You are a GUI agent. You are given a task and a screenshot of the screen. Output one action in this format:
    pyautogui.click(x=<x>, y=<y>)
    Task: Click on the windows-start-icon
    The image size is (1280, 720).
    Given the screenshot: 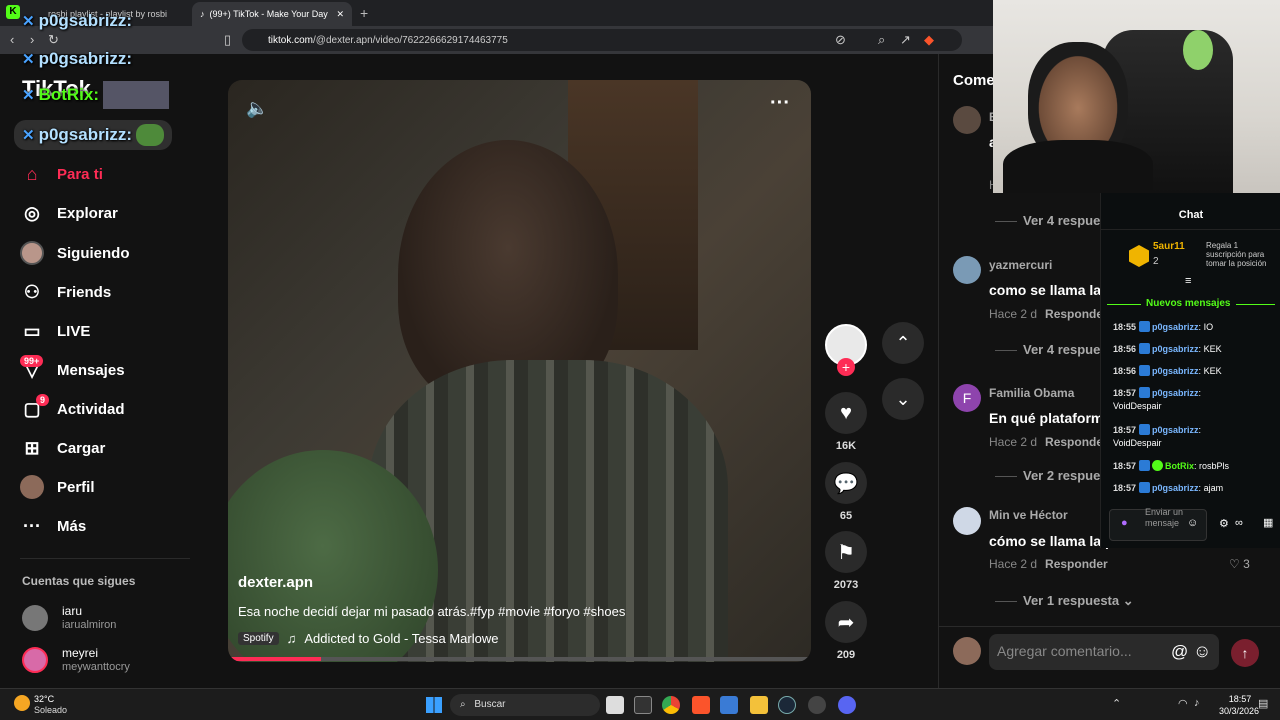 What is the action you would take?
    pyautogui.click(x=434, y=705)
    